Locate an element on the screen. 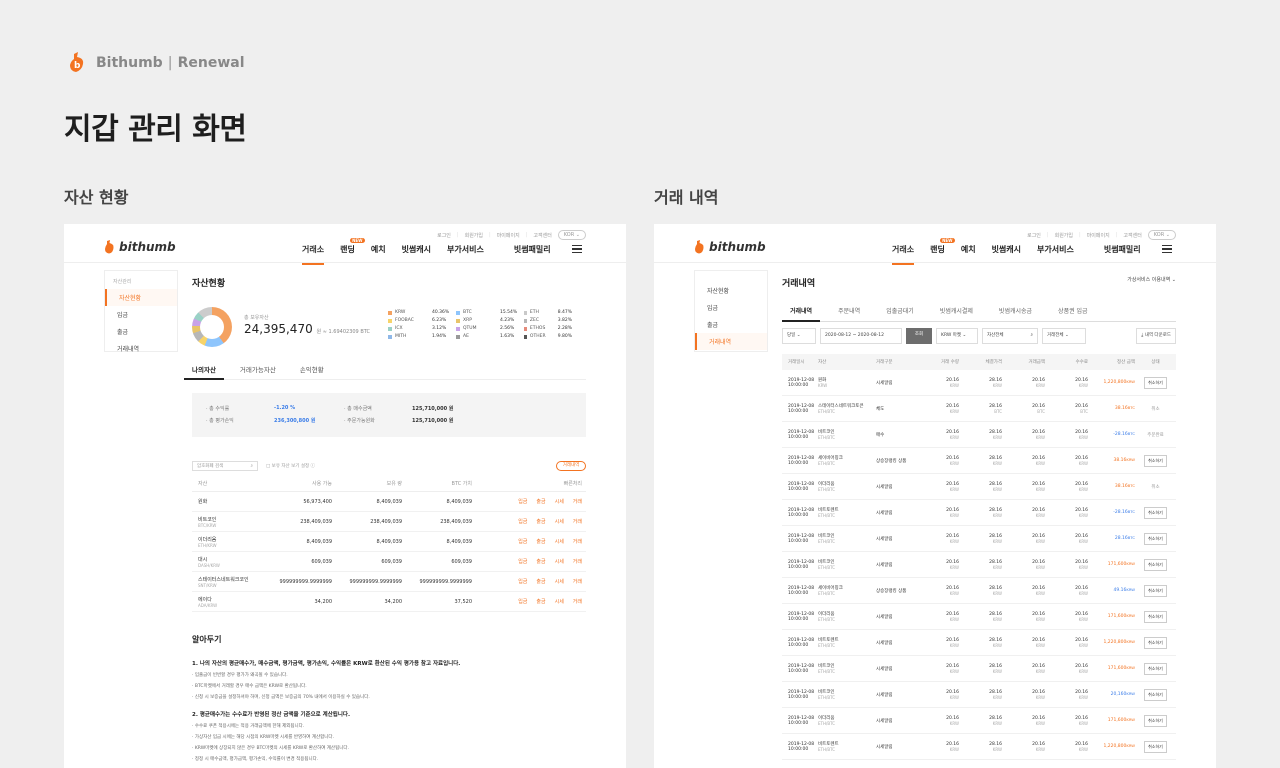 This screenshot has height=768, width=1280. tab-trade-history: 거래내역 is located at coordinates (801, 314).